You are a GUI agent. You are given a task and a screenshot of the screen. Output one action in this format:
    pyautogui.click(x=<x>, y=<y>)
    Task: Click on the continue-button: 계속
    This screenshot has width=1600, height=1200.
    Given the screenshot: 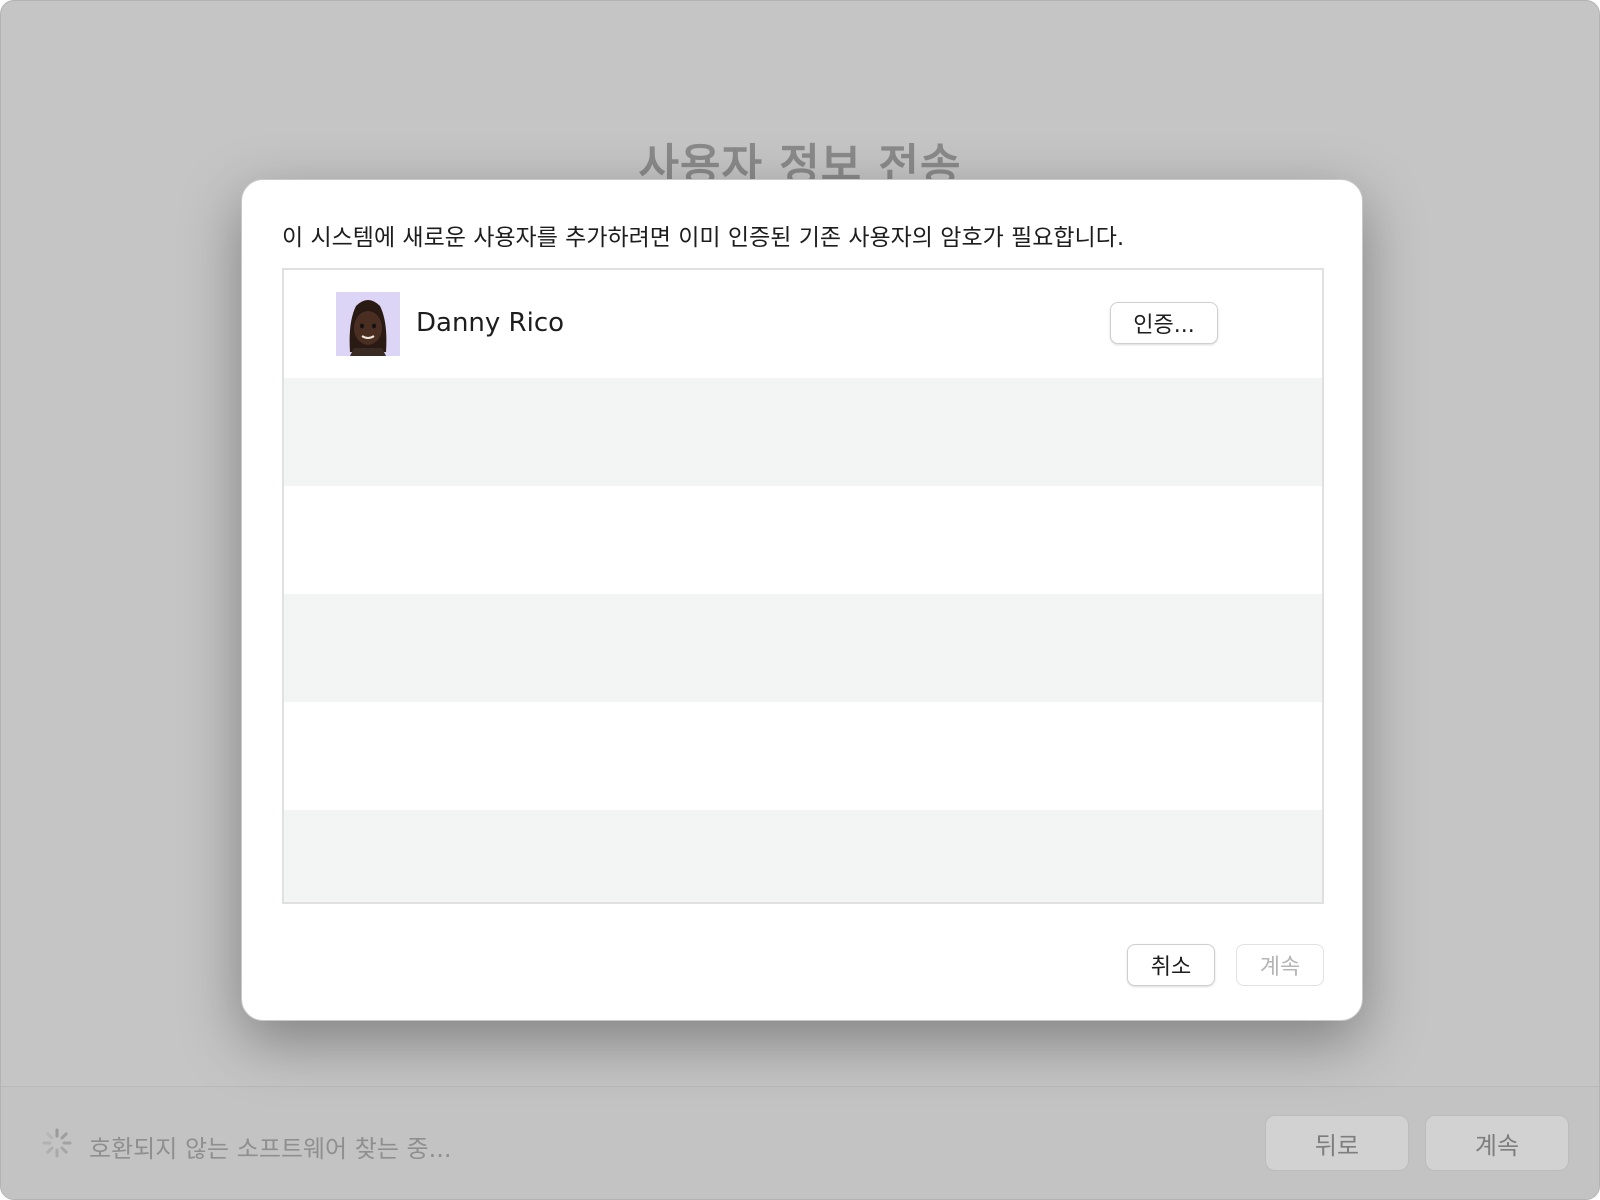 What is the action you would take?
    pyautogui.click(x=1497, y=1143)
    